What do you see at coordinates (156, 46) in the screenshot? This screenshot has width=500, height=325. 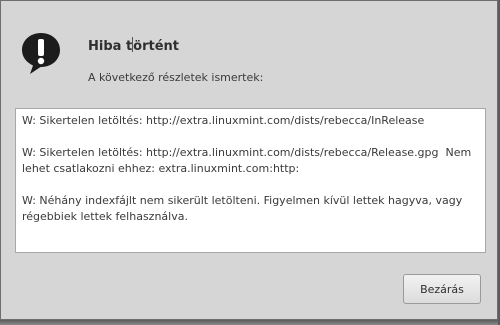 I see `dialog-title-part-2: örtént` at bounding box center [156, 46].